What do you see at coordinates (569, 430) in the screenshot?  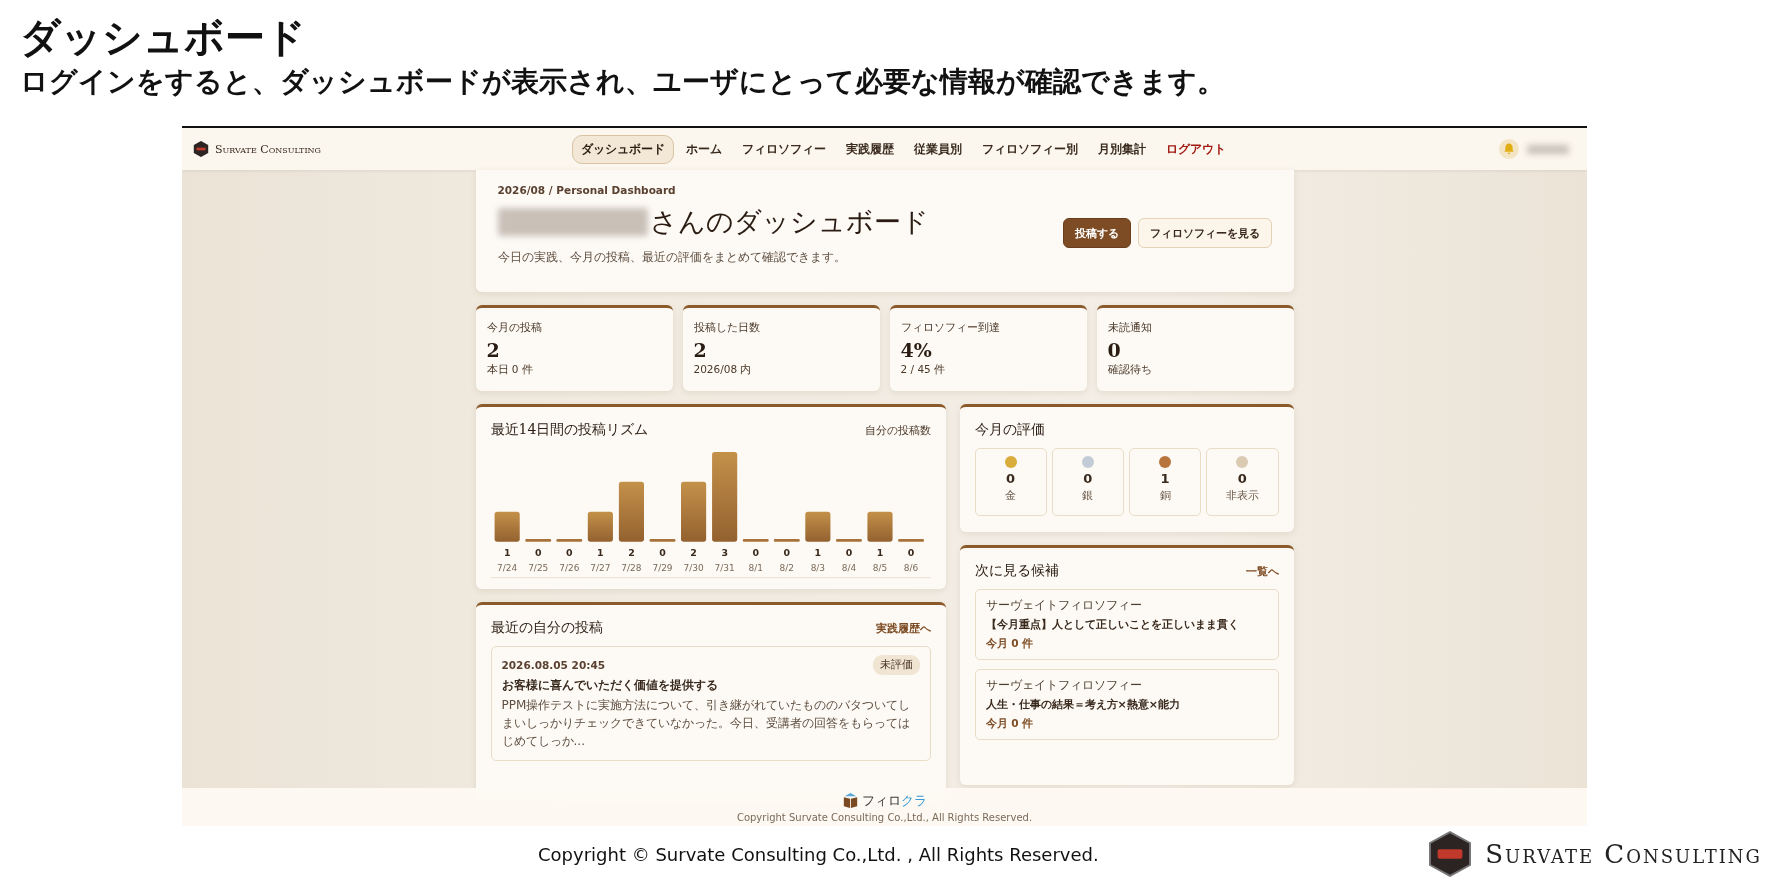 I see `card-title: 最近14日間の投稿リズム` at bounding box center [569, 430].